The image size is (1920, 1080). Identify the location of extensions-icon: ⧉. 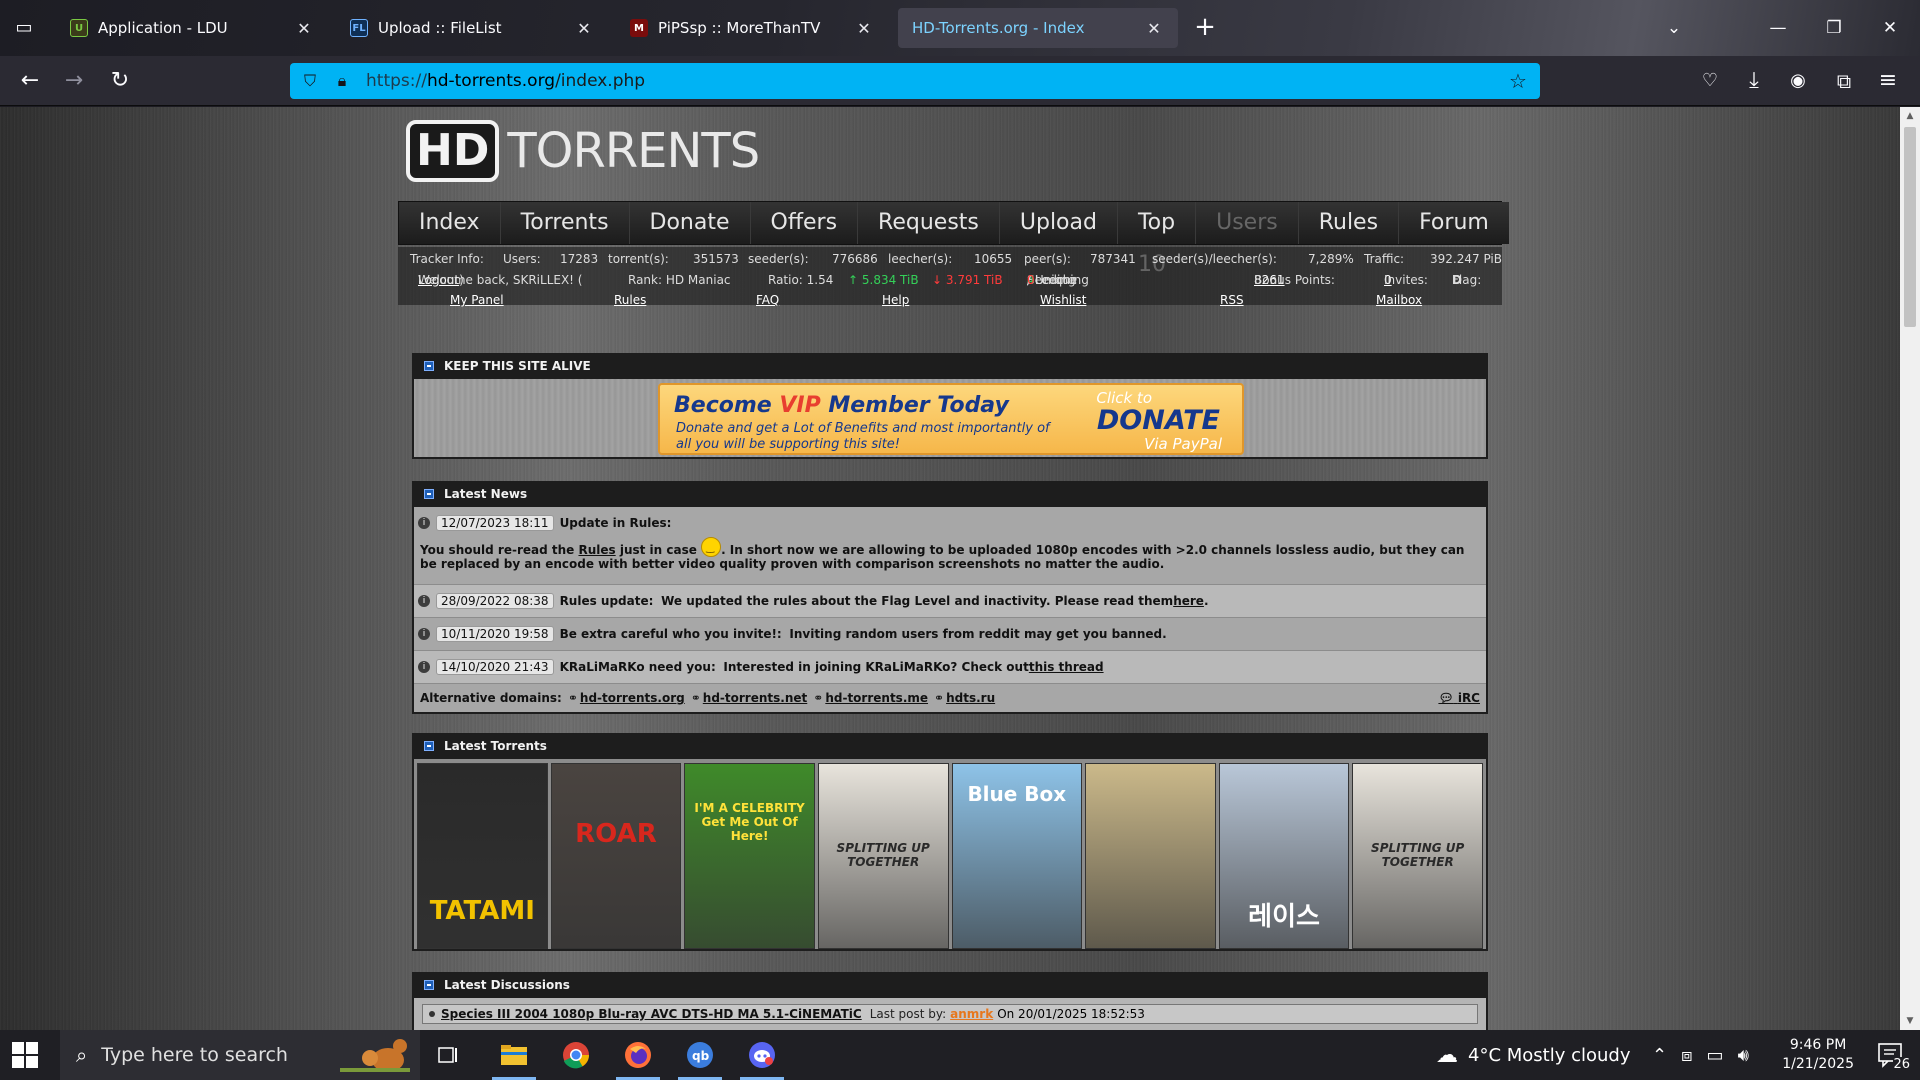
(1844, 81).